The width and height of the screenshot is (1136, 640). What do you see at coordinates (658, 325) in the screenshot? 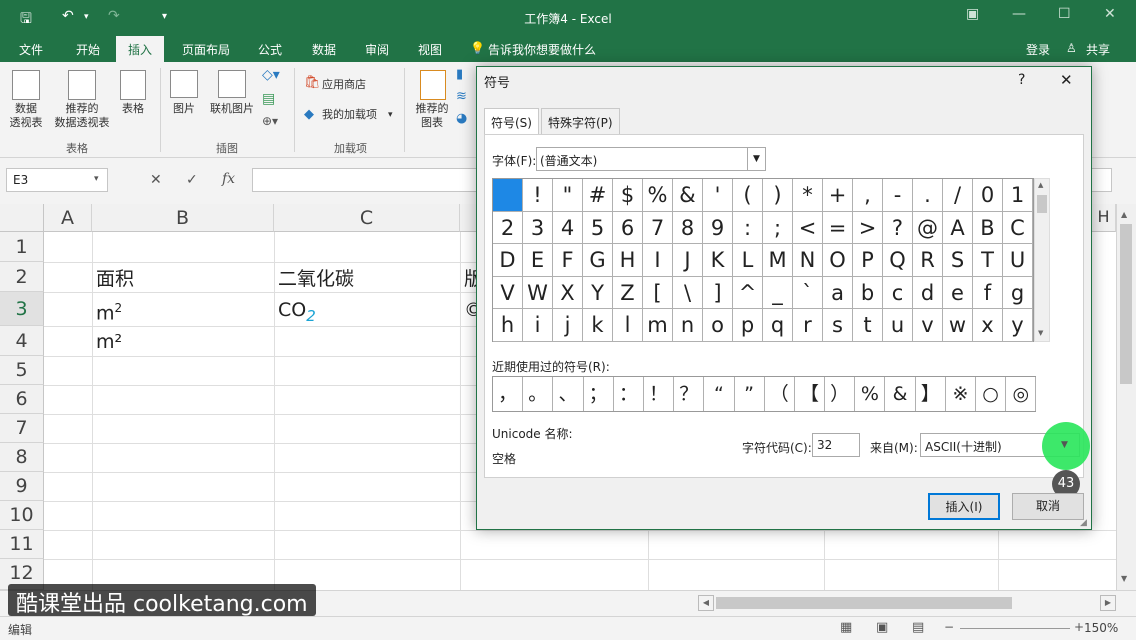
I see `symbol-cell: m` at bounding box center [658, 325].